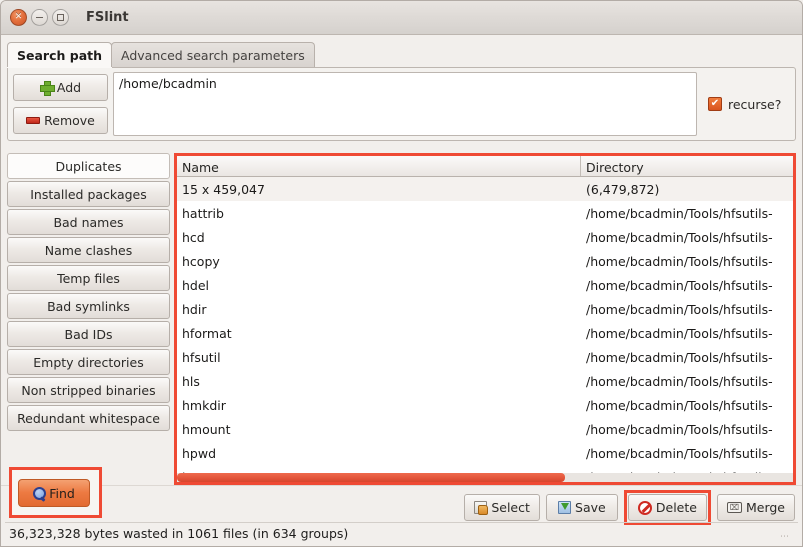  I want to click on cell-name: hcopy, so click(201, 261).